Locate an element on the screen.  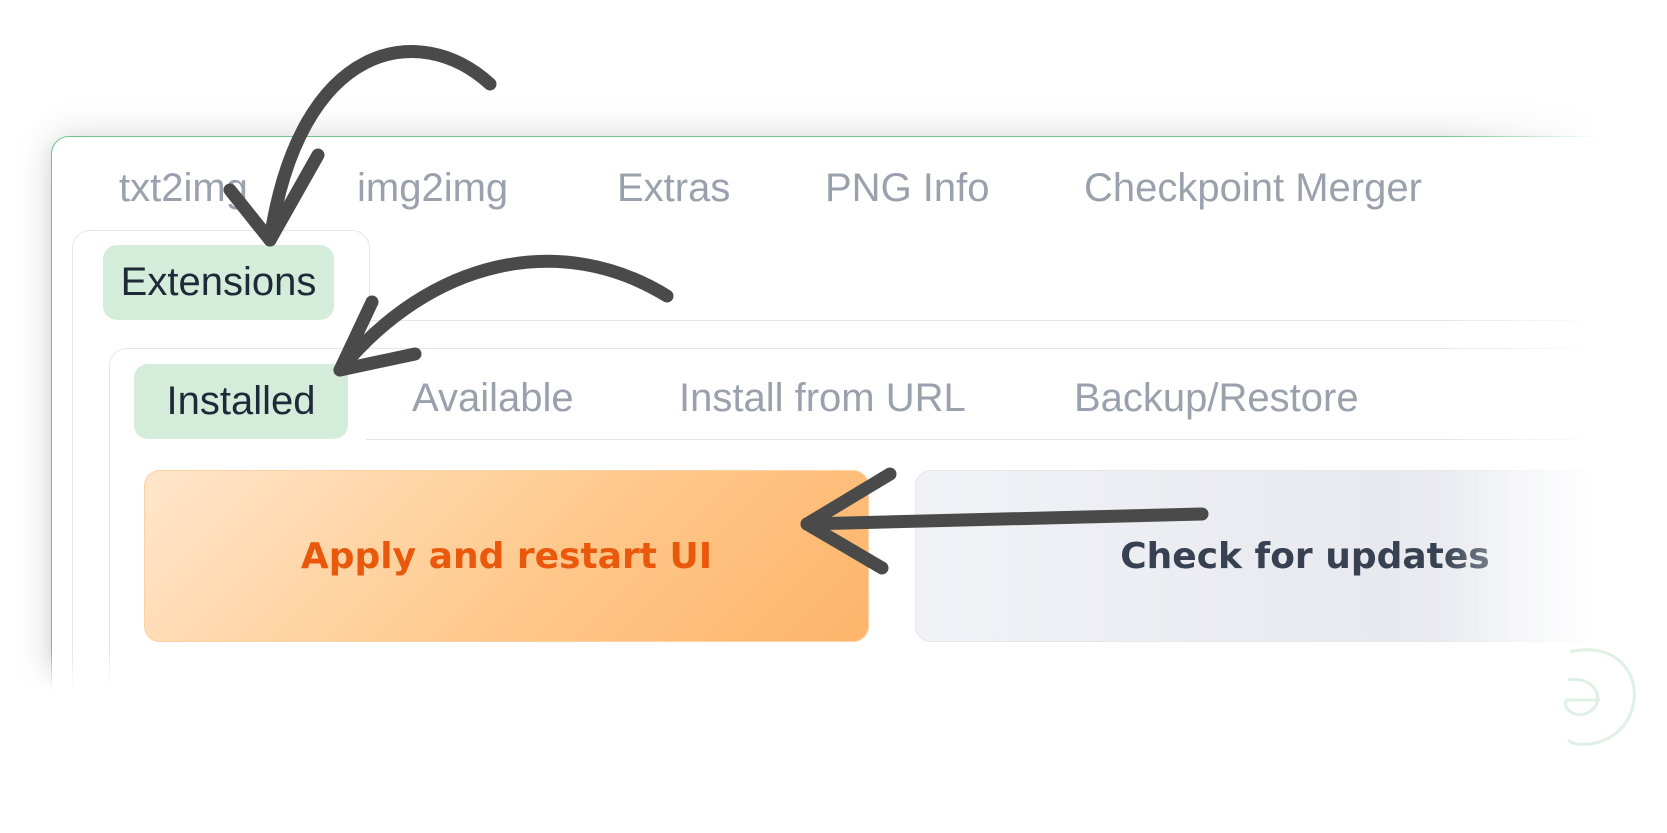
tab-checkpoint-merger: Checkpoint Merger is located at coordinates (1253, 188).